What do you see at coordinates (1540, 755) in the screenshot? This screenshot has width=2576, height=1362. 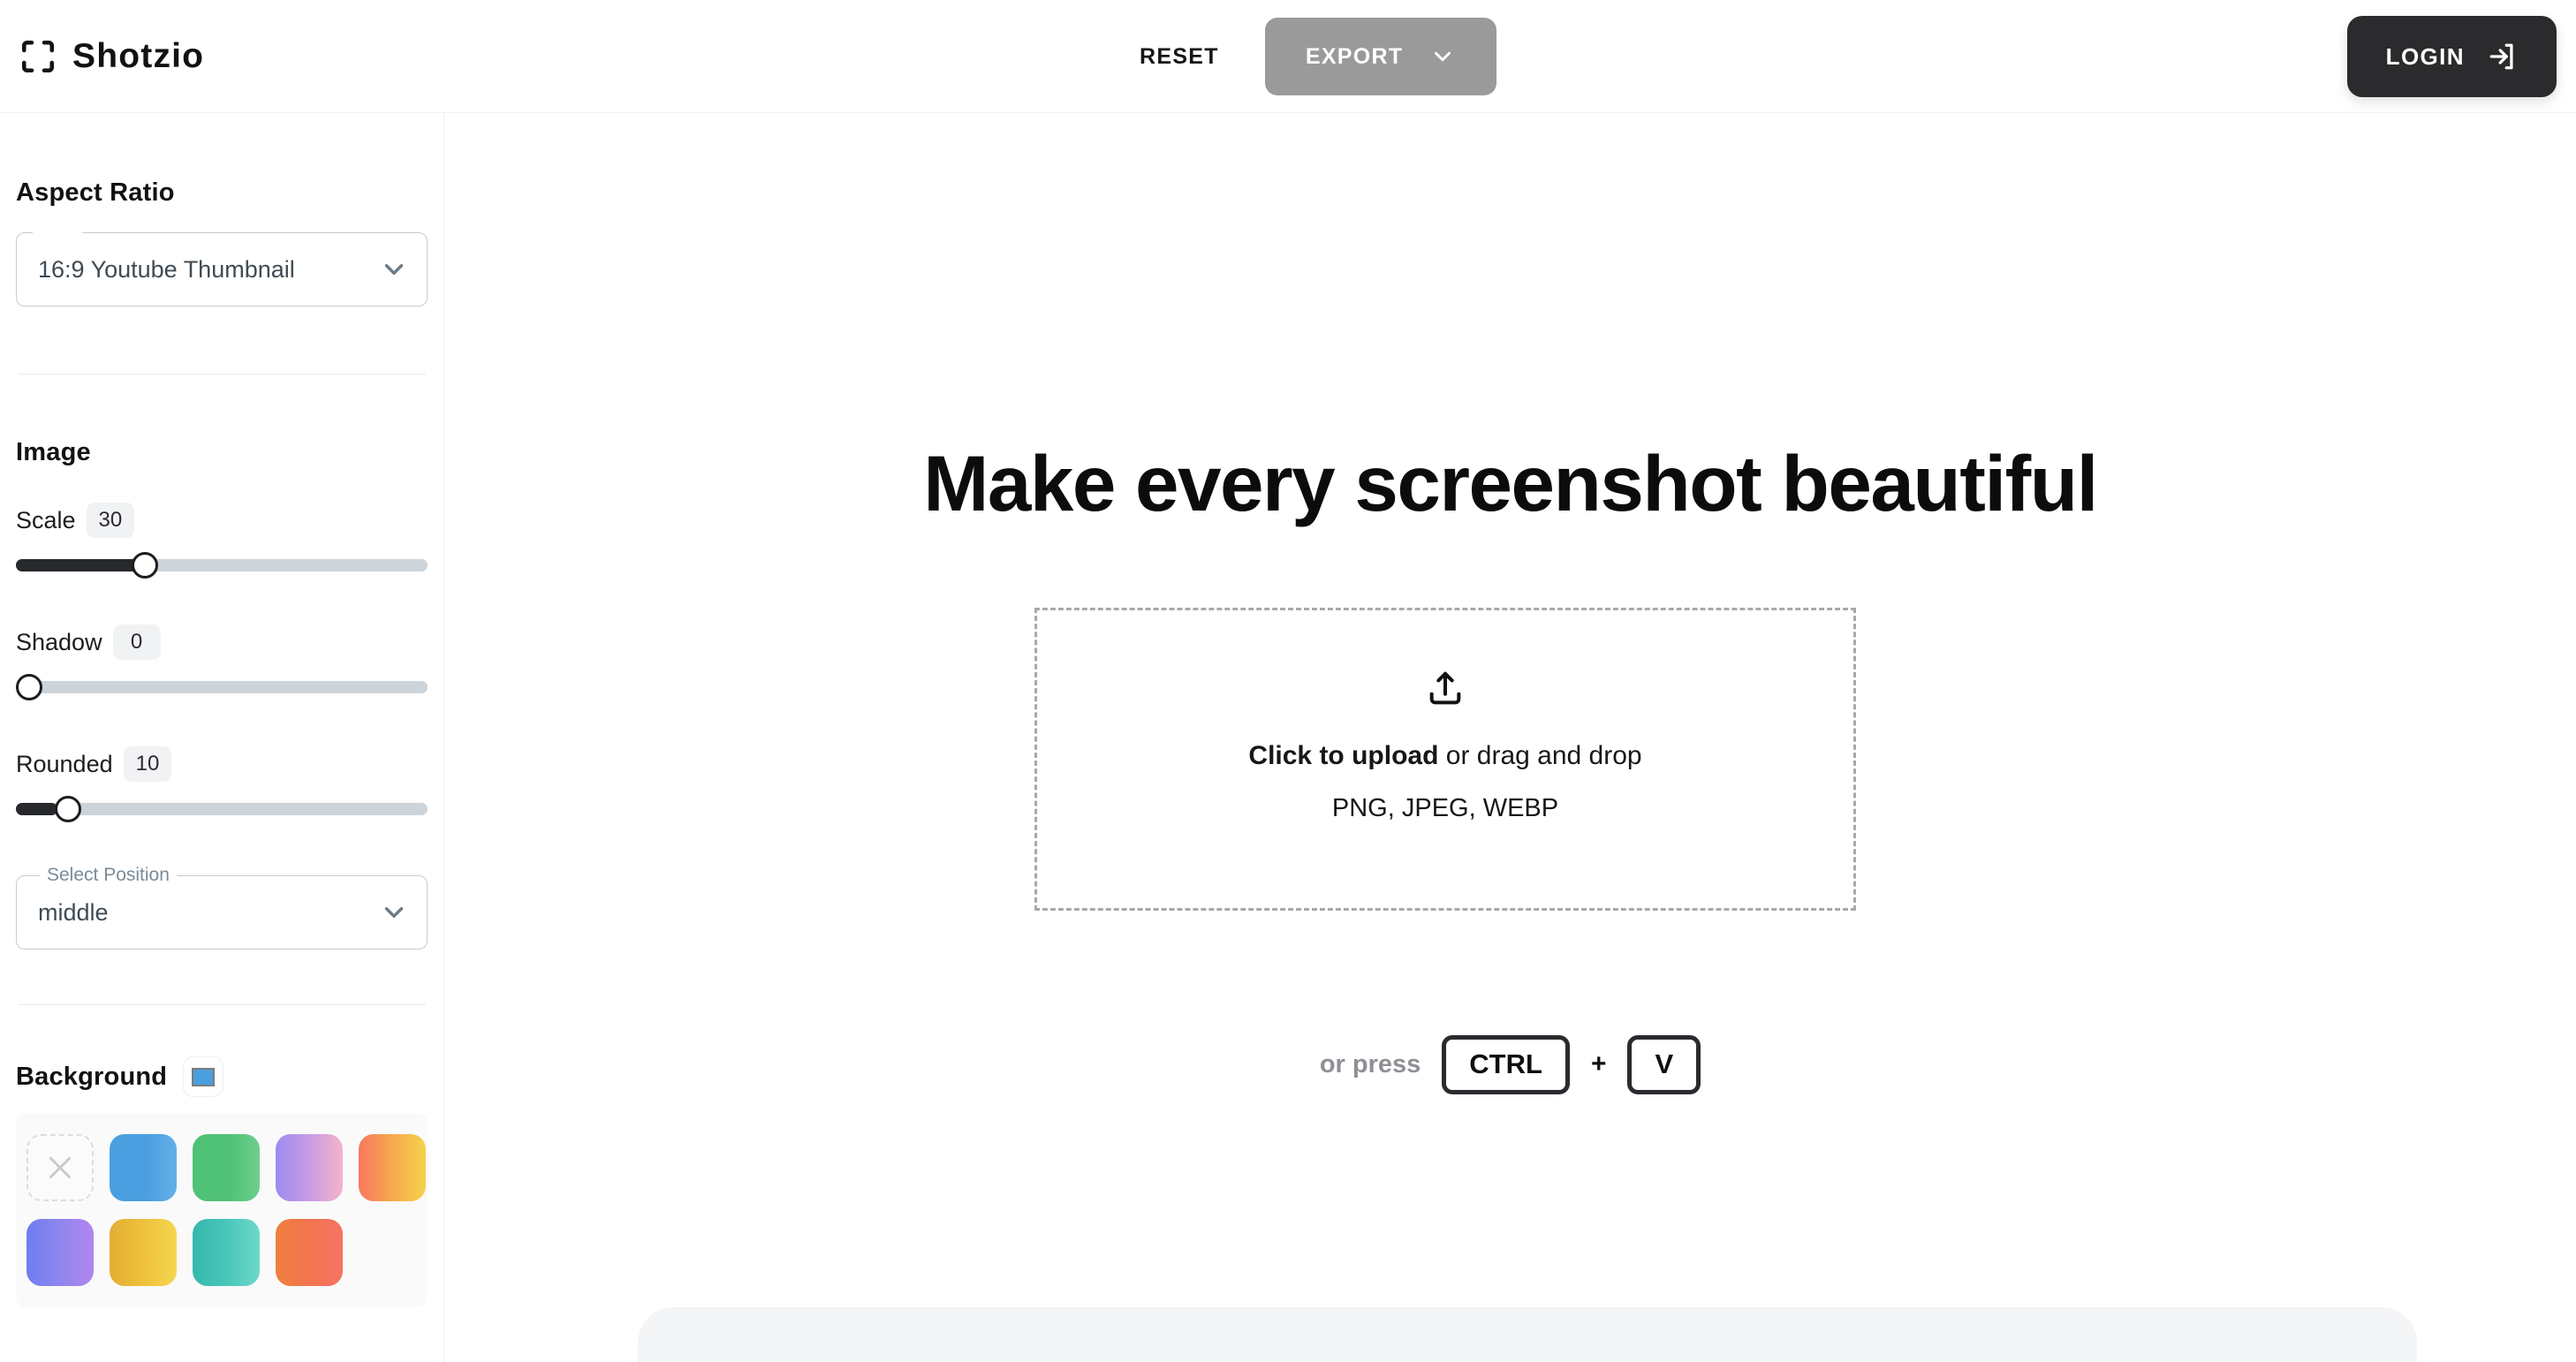 I see `dropzone-cta-rest: or drag and drop` at bounding box center [1540, 755].